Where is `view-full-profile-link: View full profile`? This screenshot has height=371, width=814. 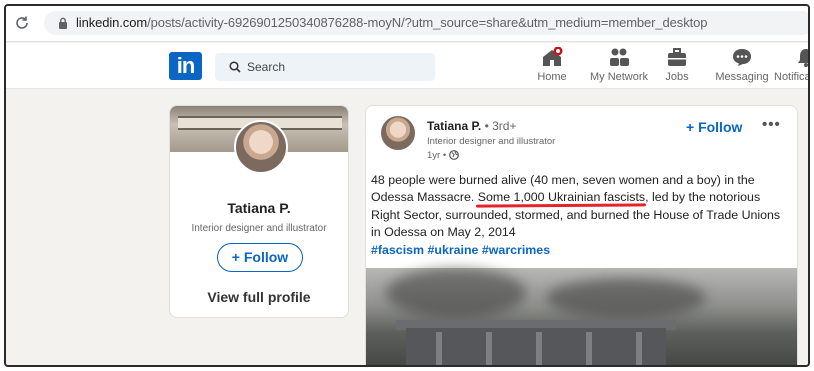
view-full-profile-link: View full profile is located at coordinates (259, 297).